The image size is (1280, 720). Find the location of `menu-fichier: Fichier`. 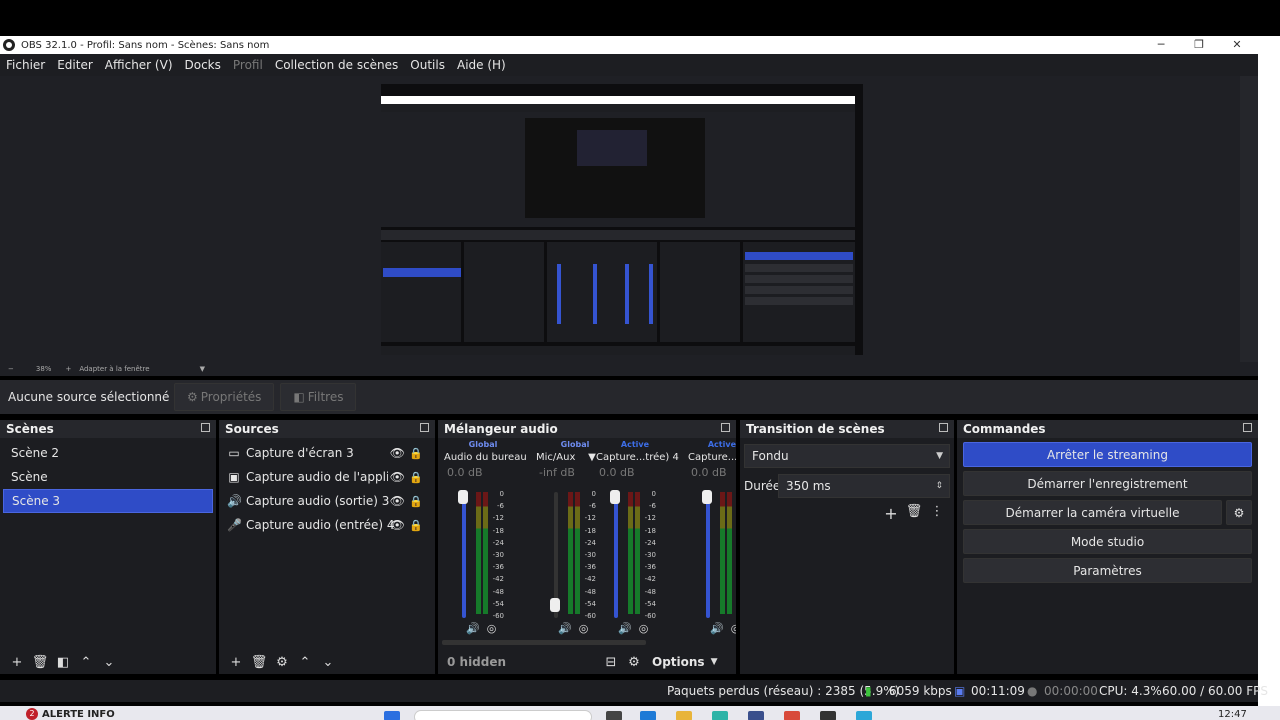

menu-fichier: Fichier is located at coordinates (25, 65).